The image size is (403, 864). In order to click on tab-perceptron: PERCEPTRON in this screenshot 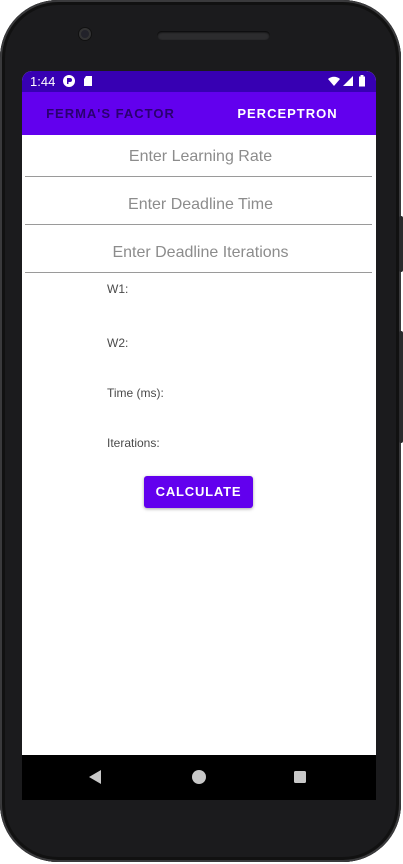, I will do `click(287, 113)`.